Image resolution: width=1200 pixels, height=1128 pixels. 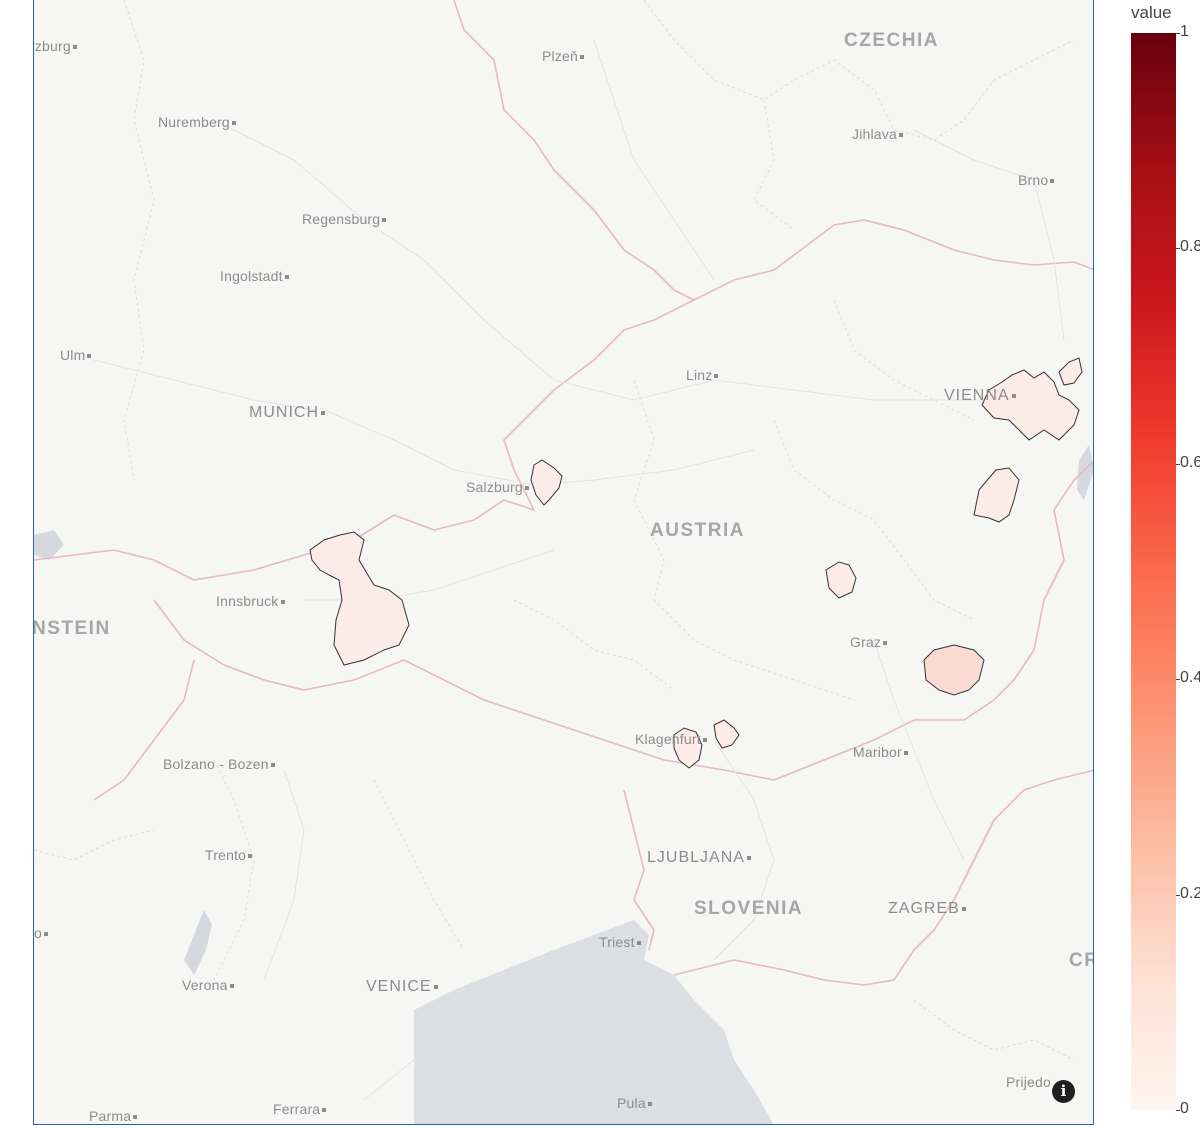 I want to click on colorbar-tick-label: 0, so click(x=1184, y=1108).